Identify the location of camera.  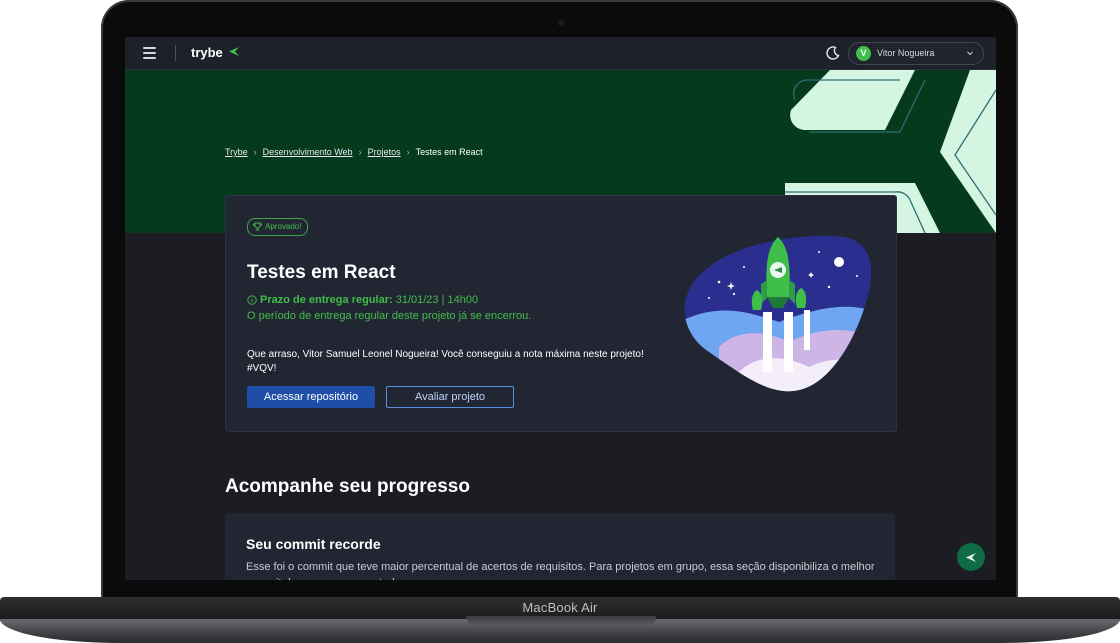
(561, 23).